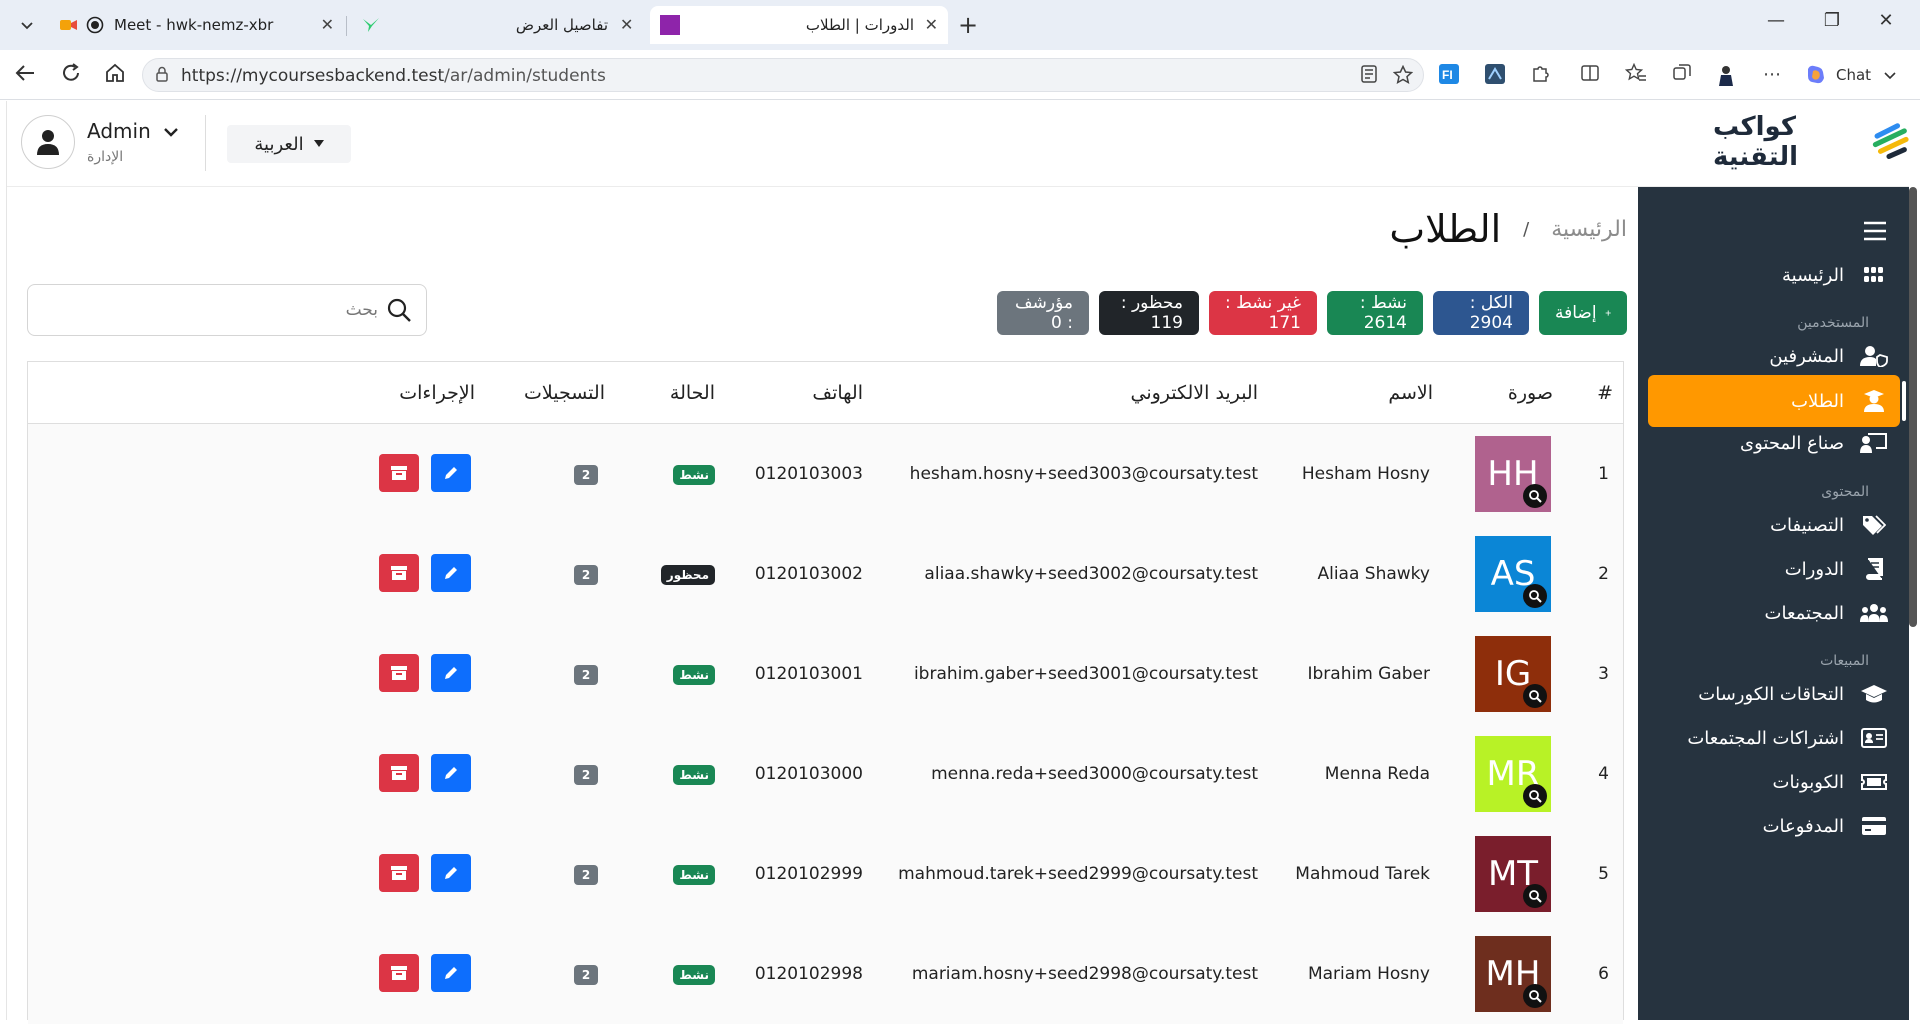 The width and height of the screenshot is (1920, 1024). Describe the element at coordinates (1513, 574) in the screenshot. I see `student-photo: AS` at that location.